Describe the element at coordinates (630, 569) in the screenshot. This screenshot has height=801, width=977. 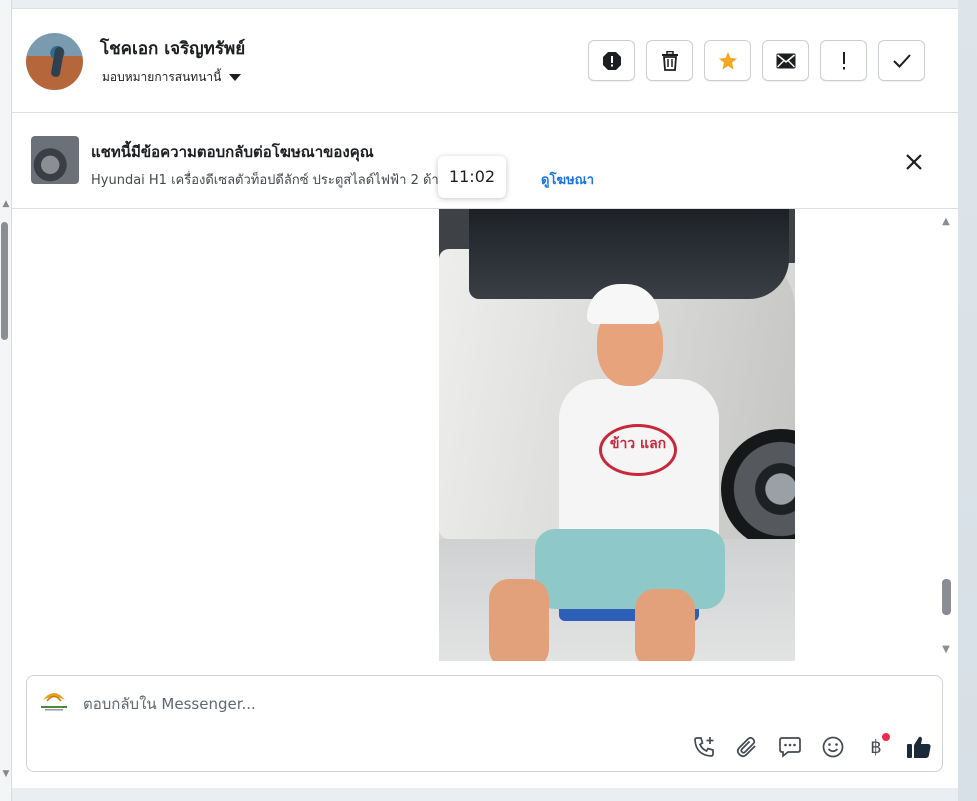
I see `photo-shorts` at that location.